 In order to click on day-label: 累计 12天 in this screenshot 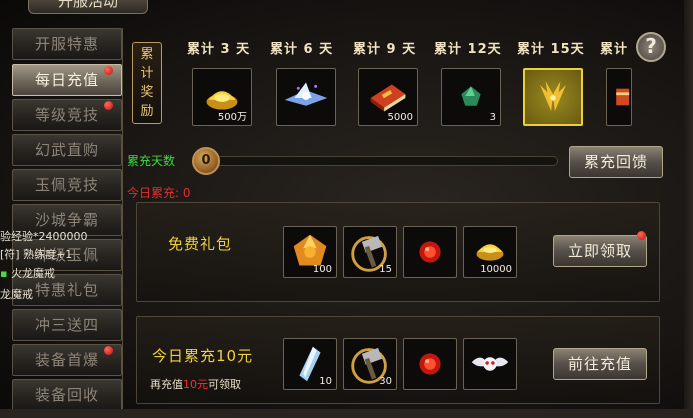, I will do `click(468, 49)`.